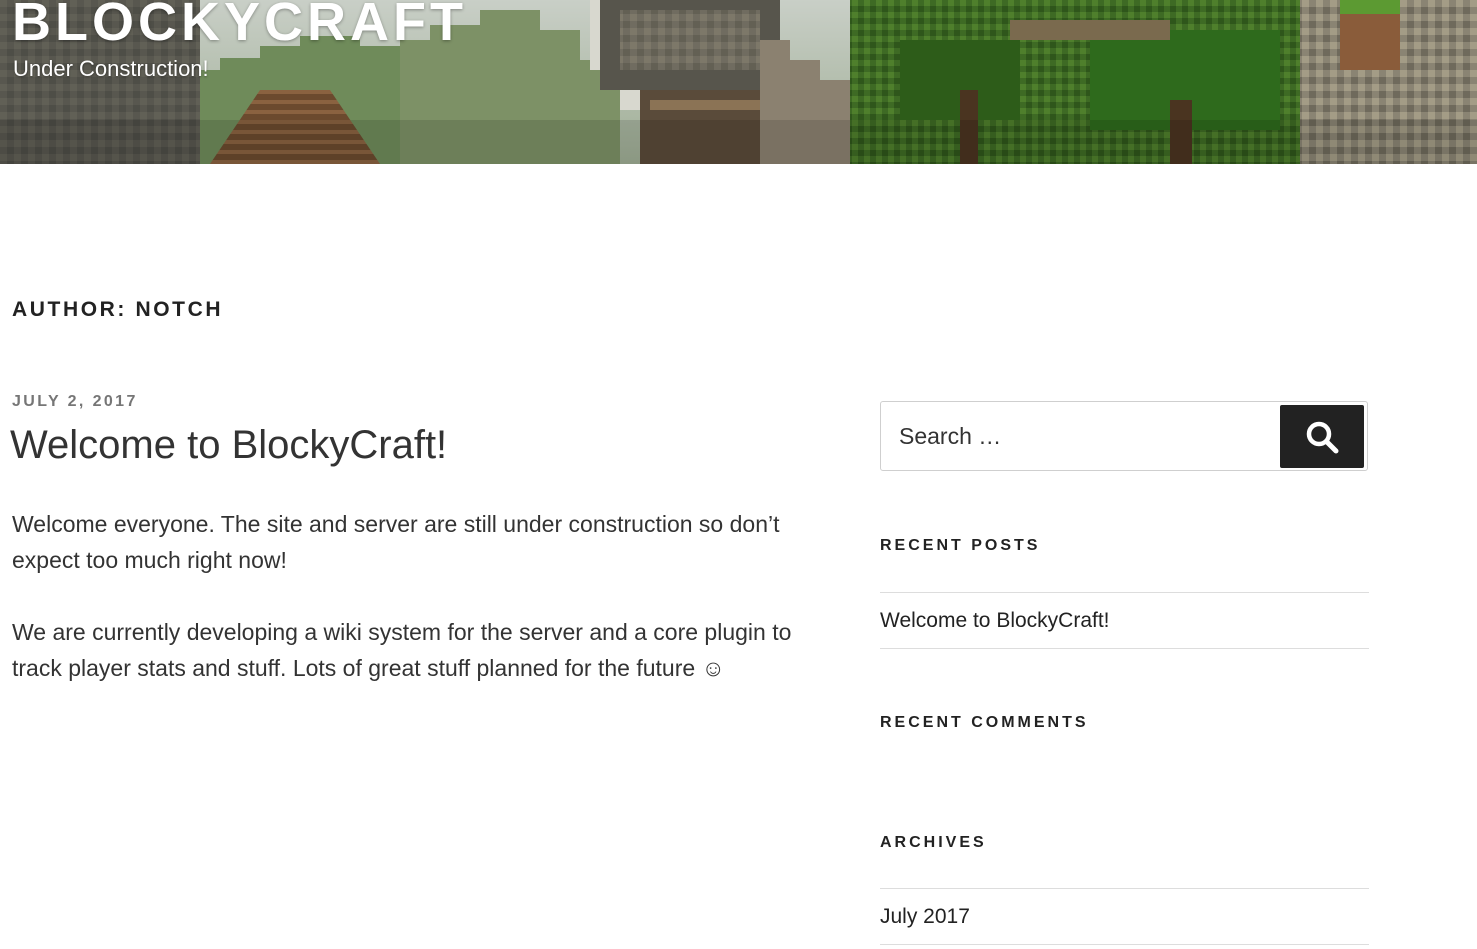  Describe the element at coordinates (1078, 436) in the screenshot. I see `search-input` at that location.